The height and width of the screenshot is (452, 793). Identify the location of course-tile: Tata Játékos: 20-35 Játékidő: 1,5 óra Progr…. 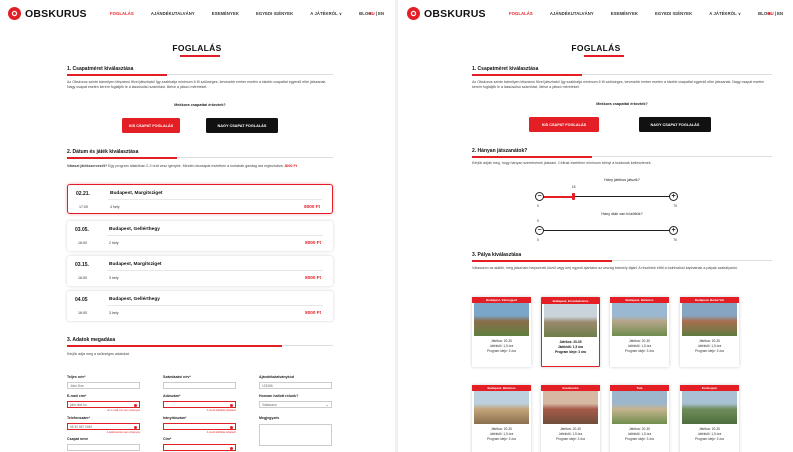
(639, 418).